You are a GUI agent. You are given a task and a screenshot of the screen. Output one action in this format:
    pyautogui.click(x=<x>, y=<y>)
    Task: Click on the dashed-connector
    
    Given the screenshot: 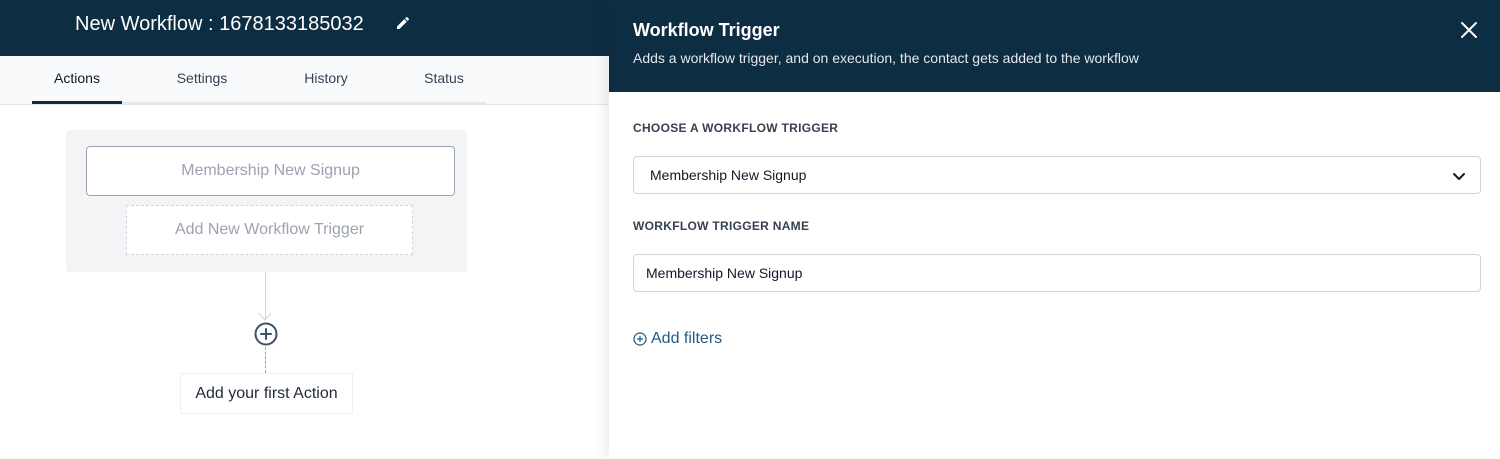 What is the action you would take?
    pyautogui.click(x=265, y=360)
    